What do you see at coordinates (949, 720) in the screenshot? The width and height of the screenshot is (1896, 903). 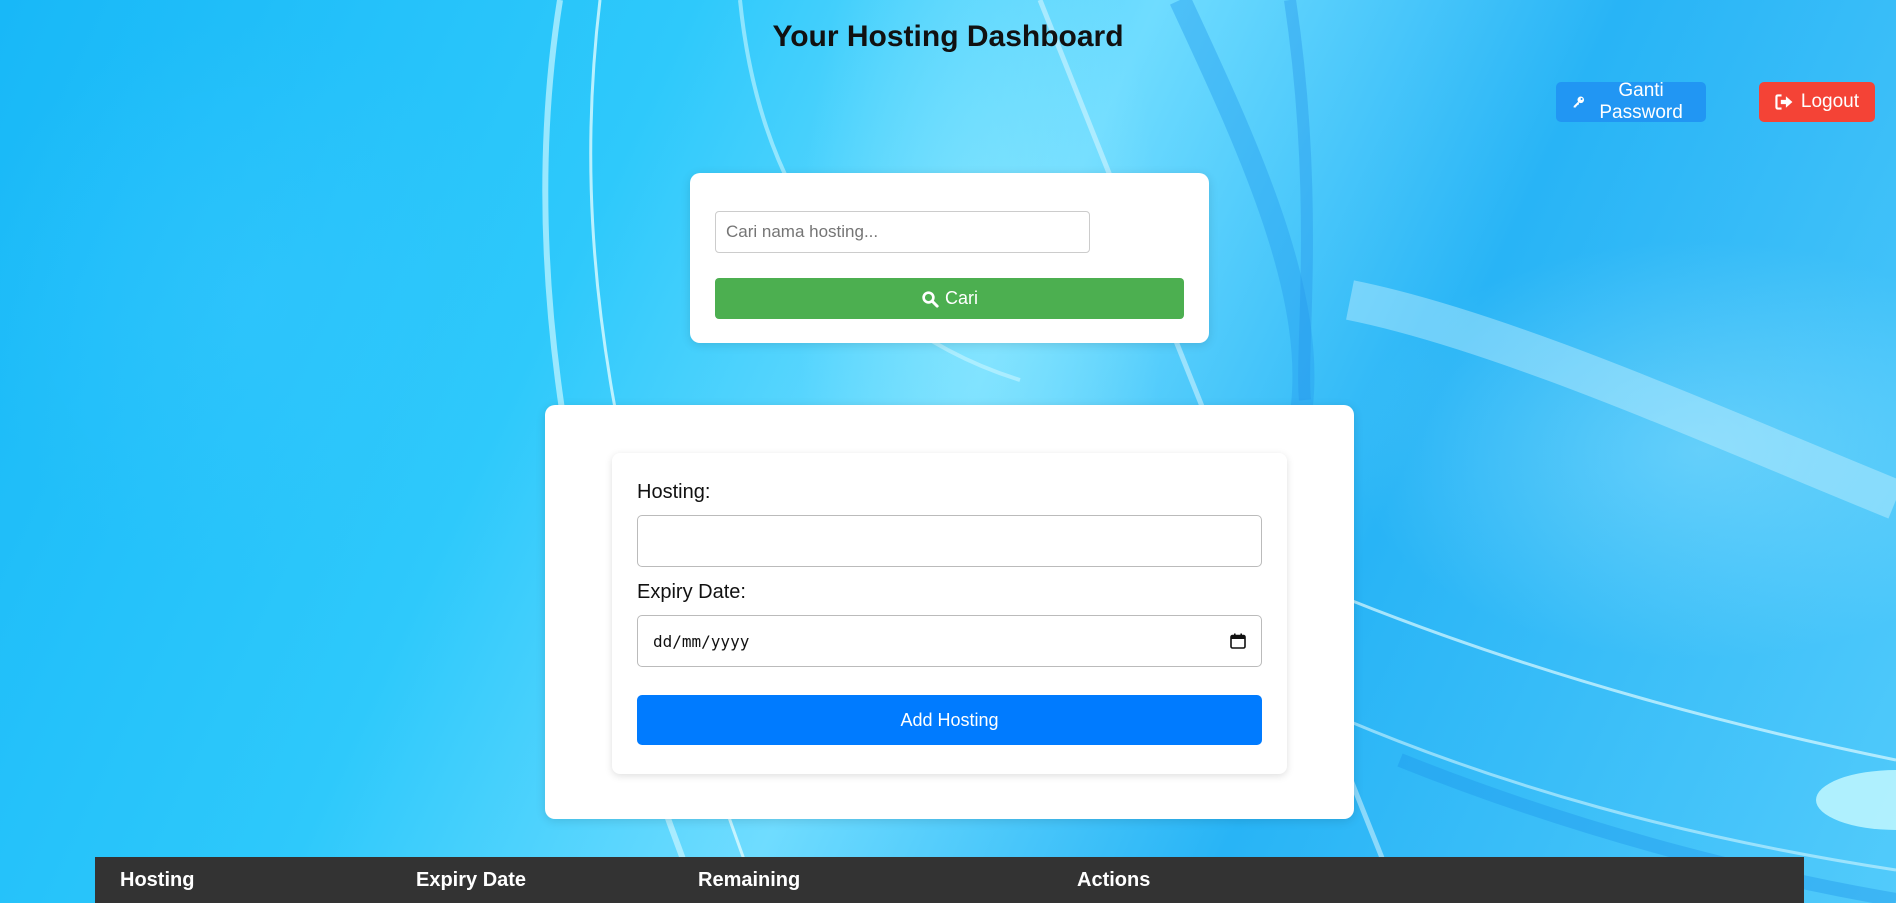 I see `add-hosting-button: Add Hosting` at bounding box center [949, 720].